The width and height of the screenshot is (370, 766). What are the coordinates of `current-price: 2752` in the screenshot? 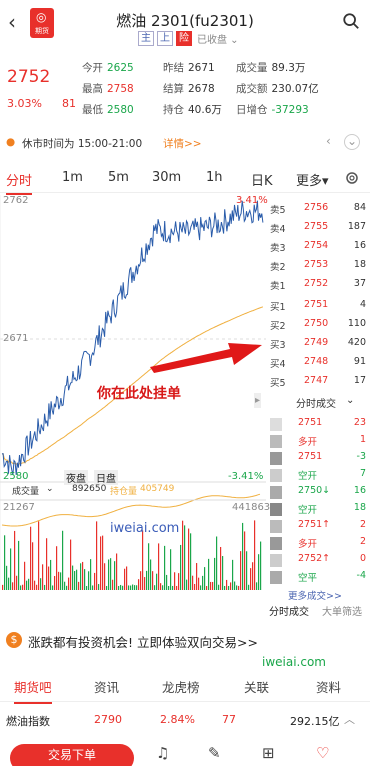 It's located at (29, 77).